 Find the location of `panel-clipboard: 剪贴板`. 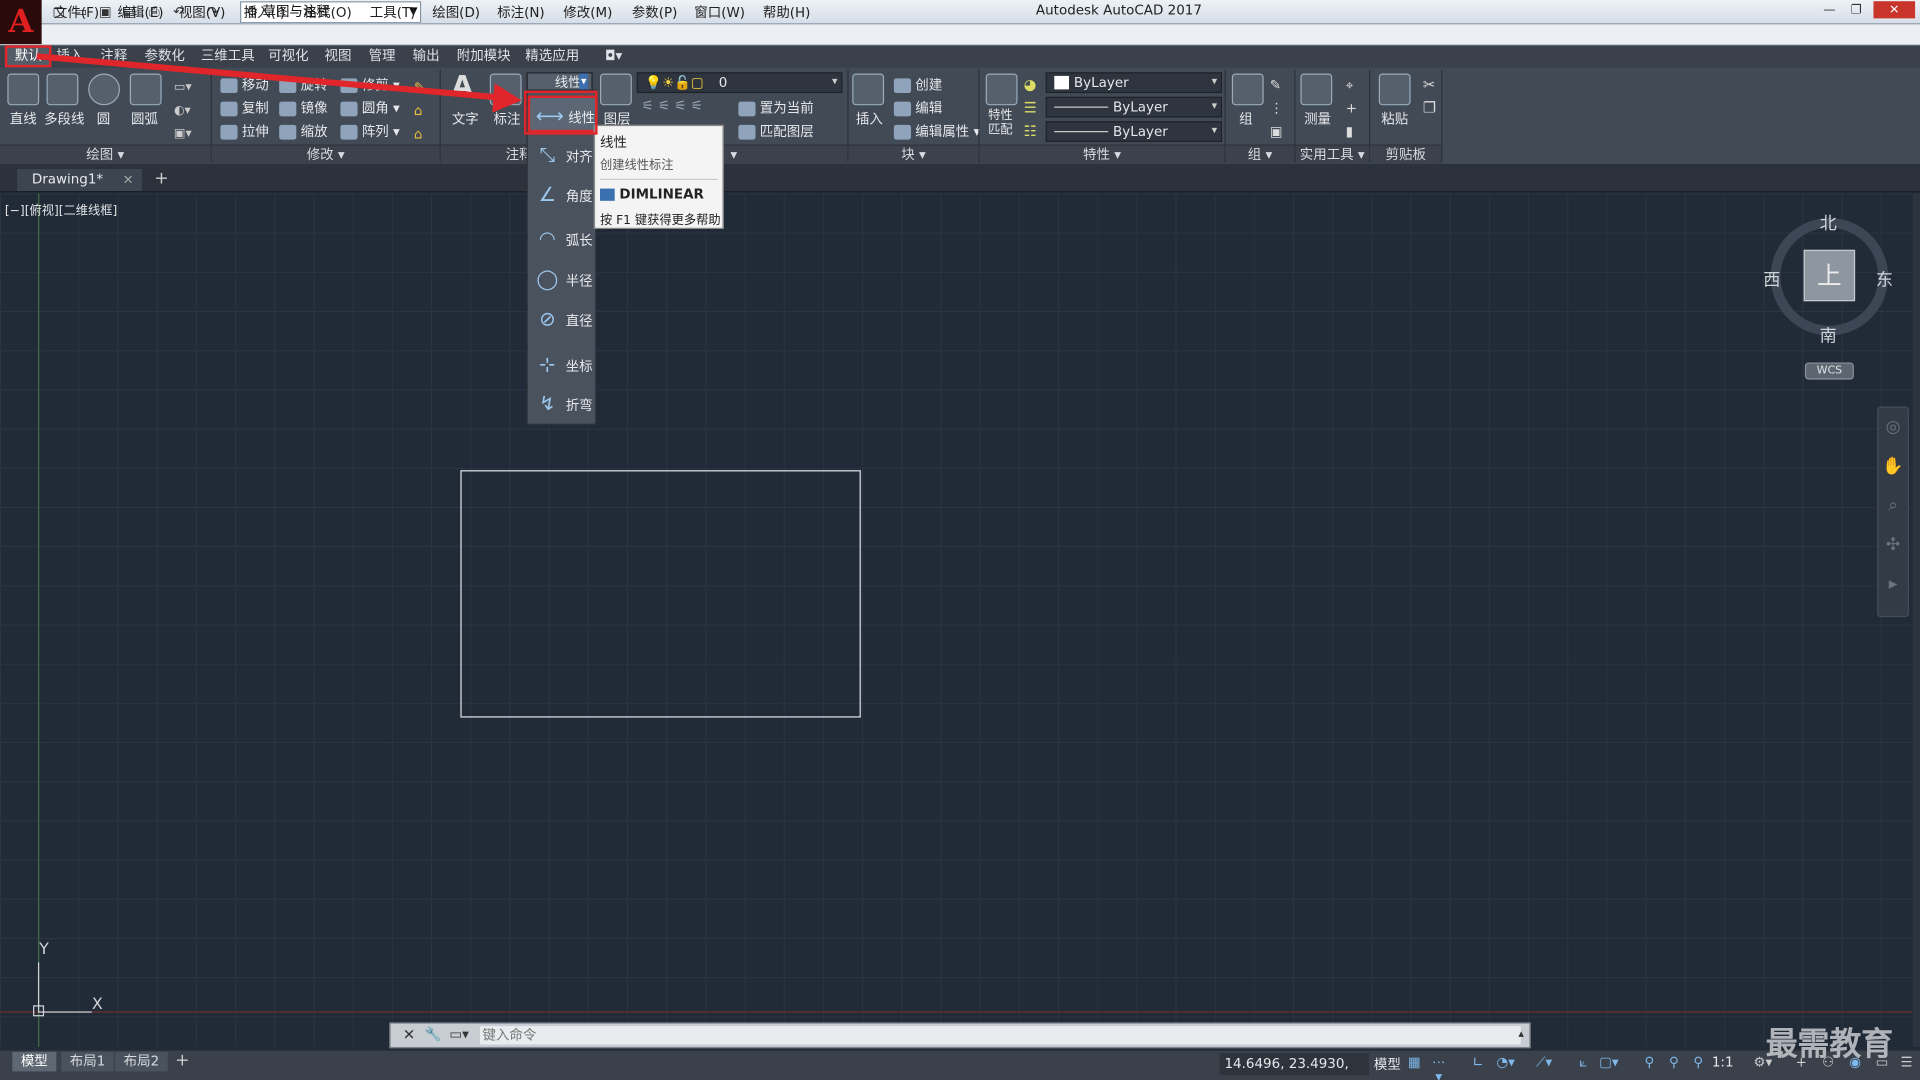

panel-clipboard: 剪贴板 is located at coordinates (1406, 154).